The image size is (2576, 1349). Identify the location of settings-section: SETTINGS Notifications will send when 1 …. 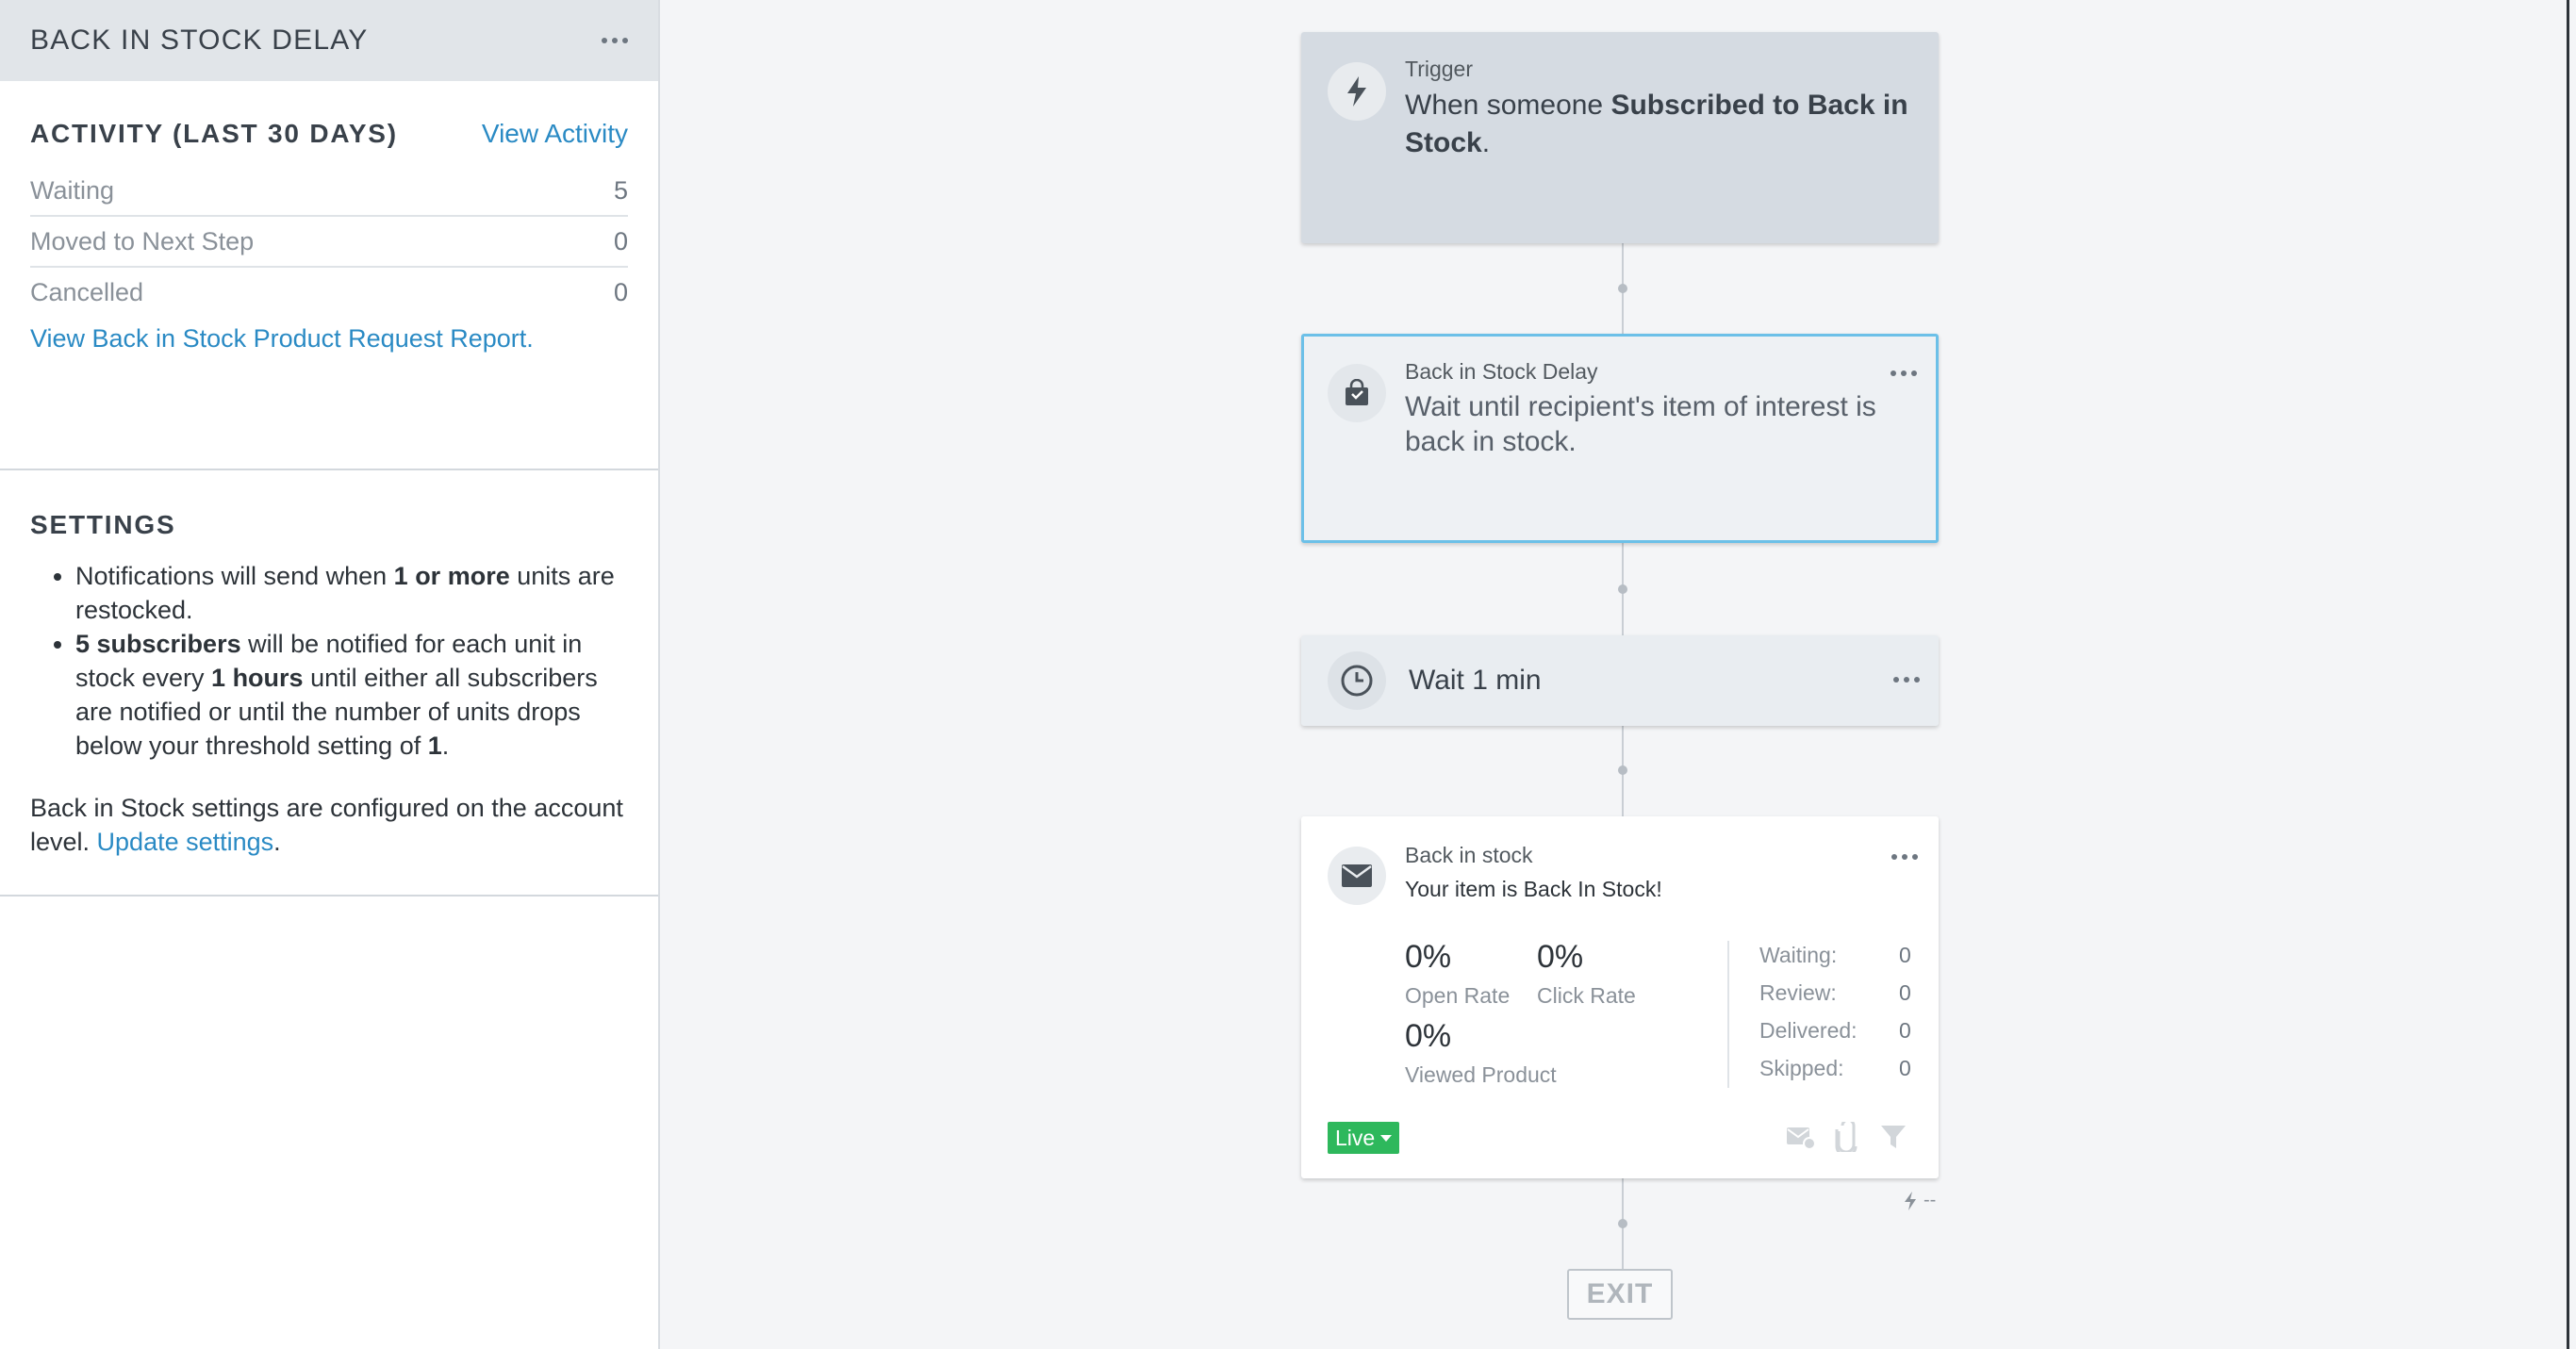
(329, 684).